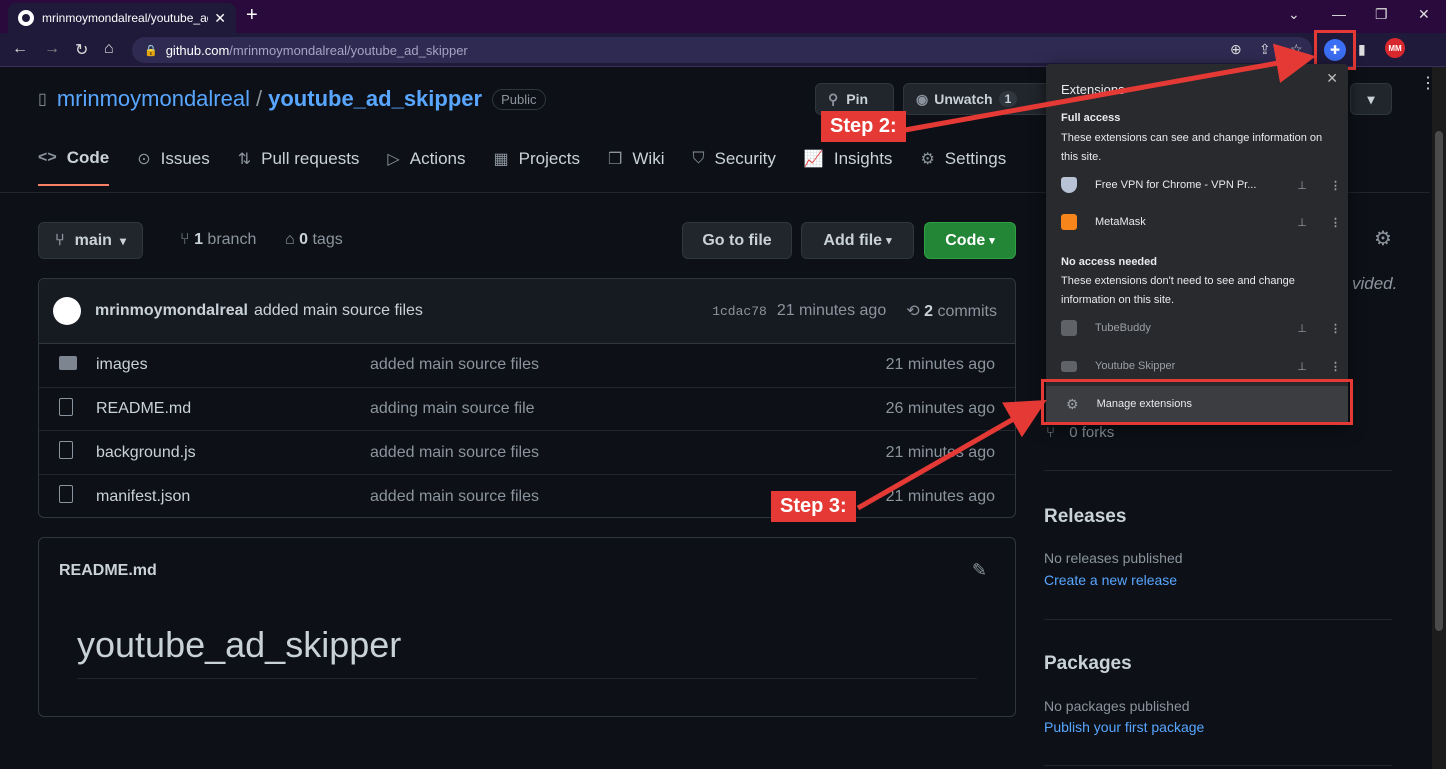 The image size is (1446, 769). I want to click on step3-label: Step 3:, so click(813, 506).